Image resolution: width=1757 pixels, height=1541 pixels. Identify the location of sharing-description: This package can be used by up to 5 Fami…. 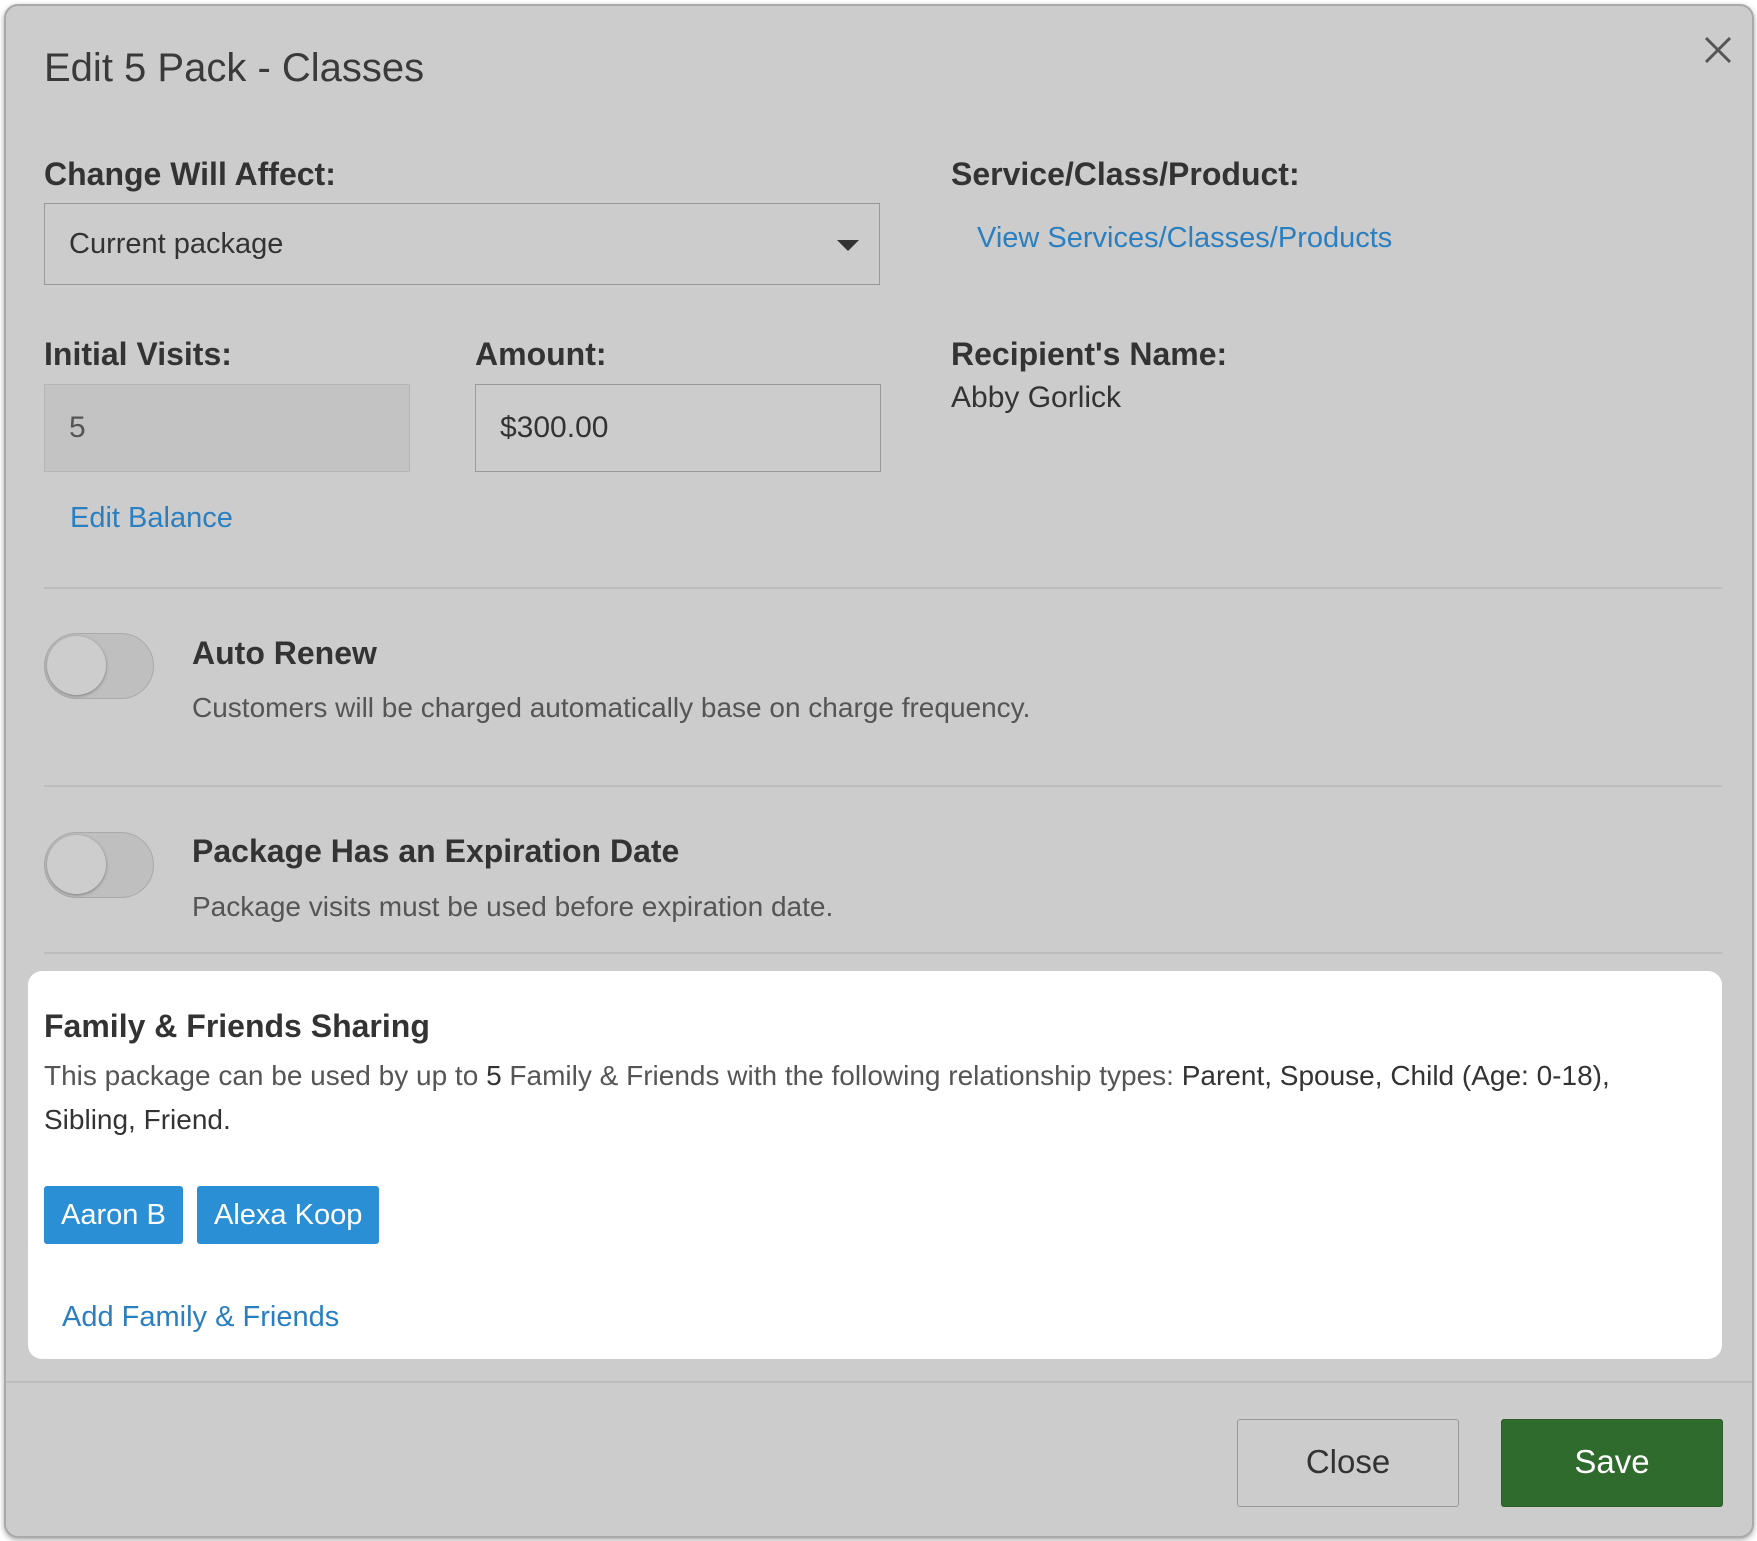
(874, 1098).